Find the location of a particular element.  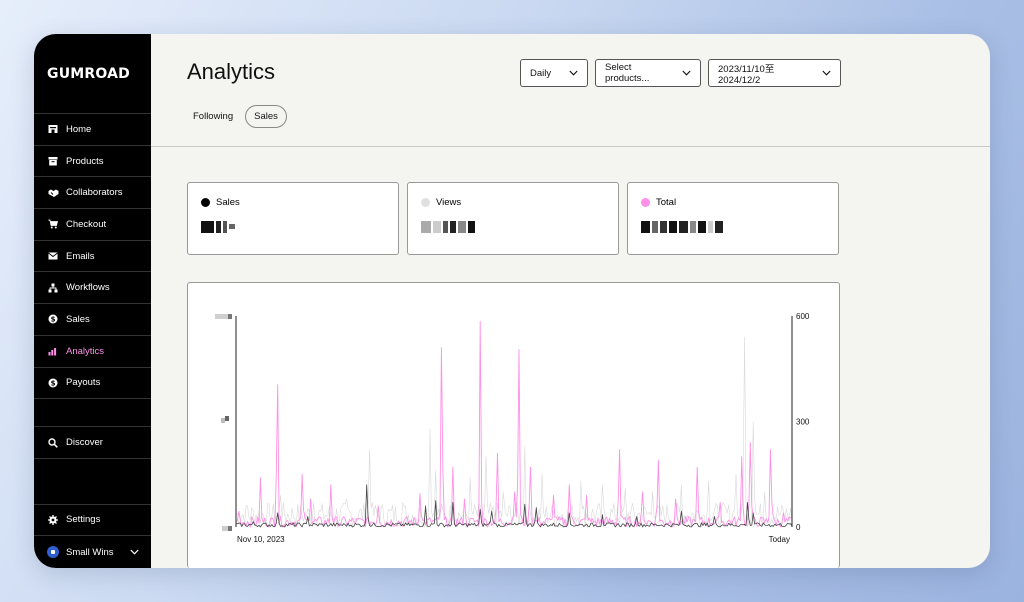

sidebar-item-label: Payouts is located at coordinates (83, 383).